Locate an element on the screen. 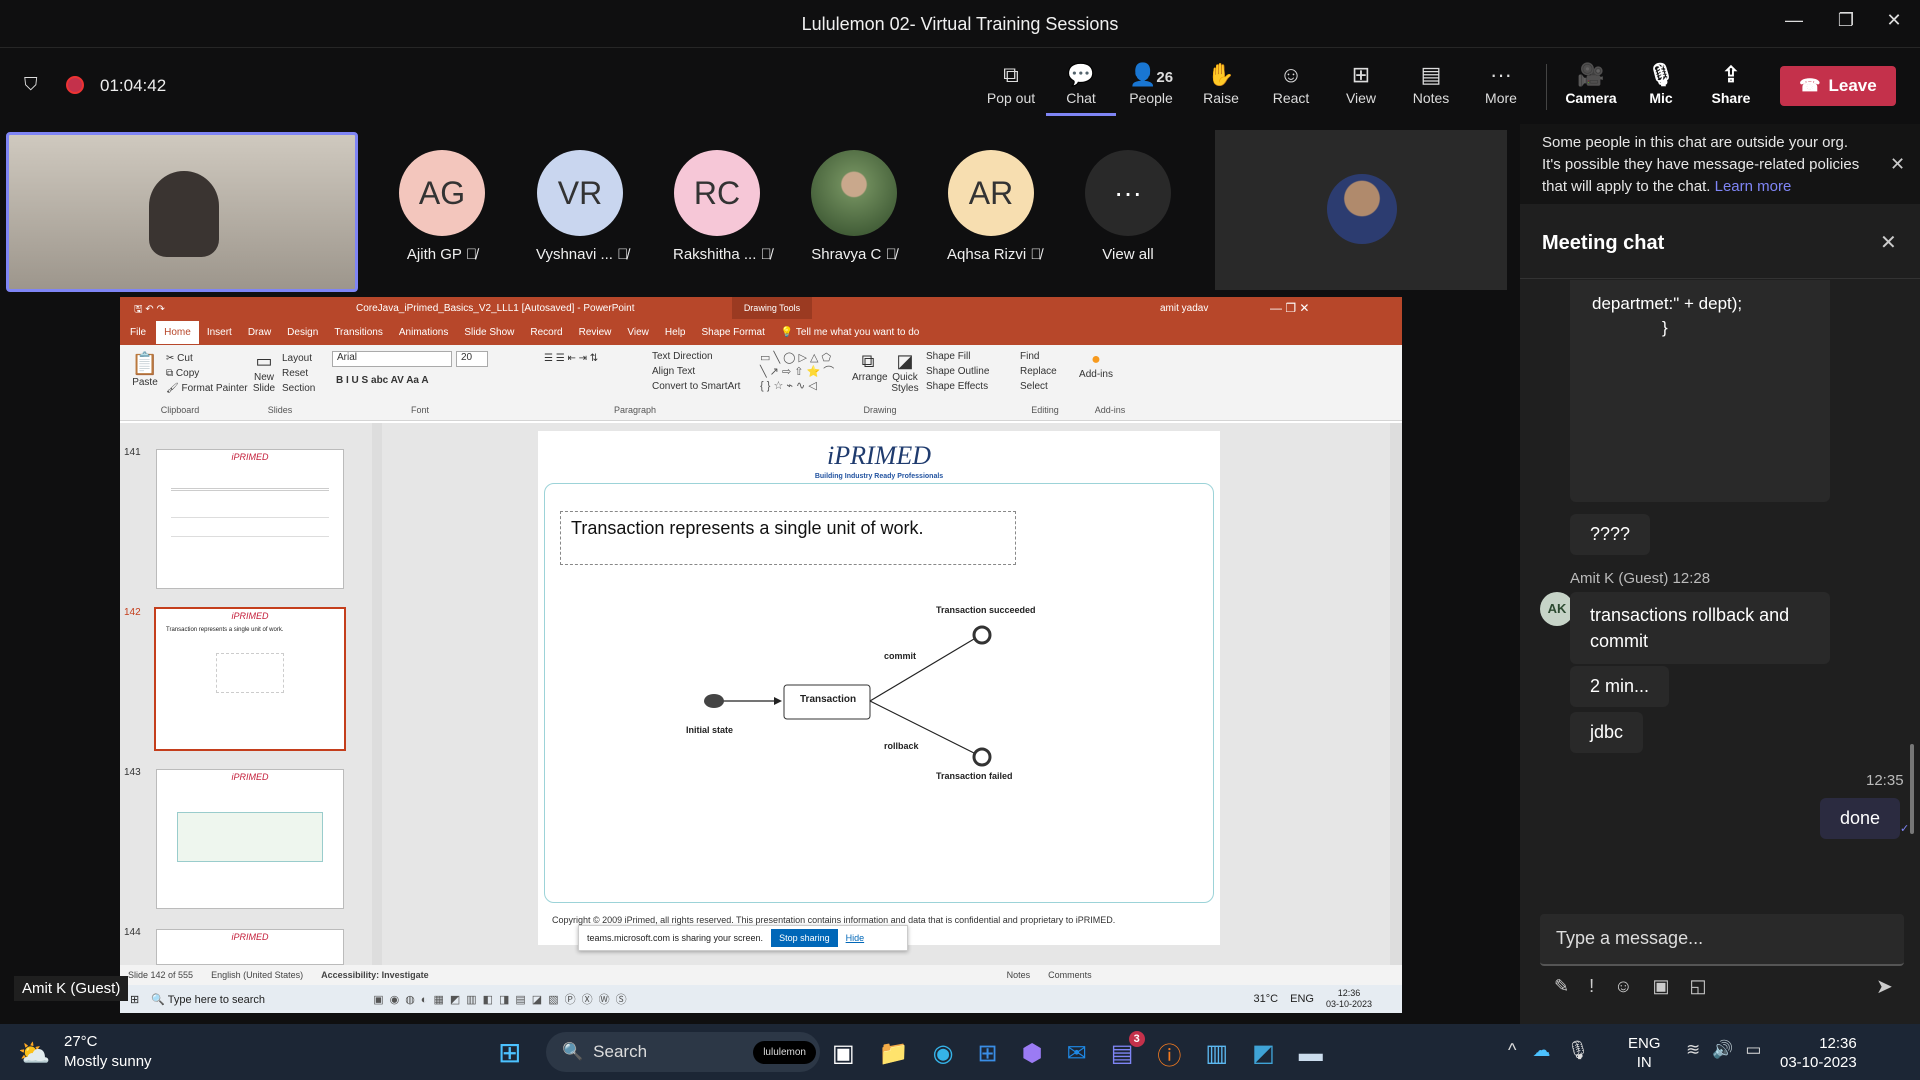  share-button: ⇪ Share is located at coordinates (1731, 88).